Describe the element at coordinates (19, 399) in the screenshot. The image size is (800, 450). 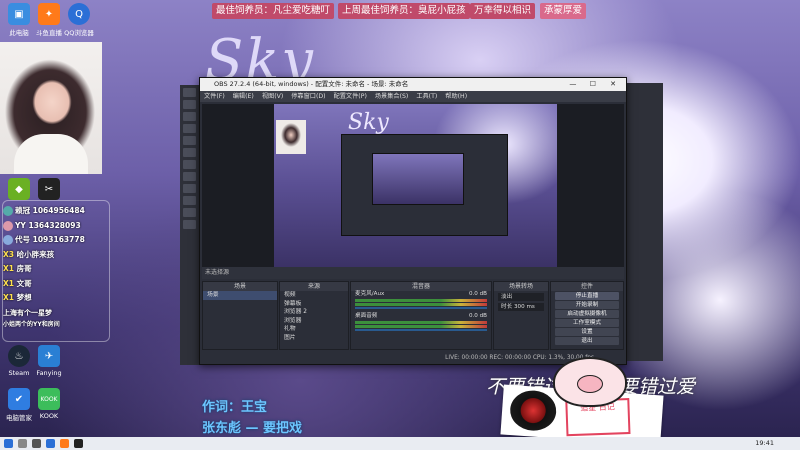
I see `shield-icon: ✔` at that location.